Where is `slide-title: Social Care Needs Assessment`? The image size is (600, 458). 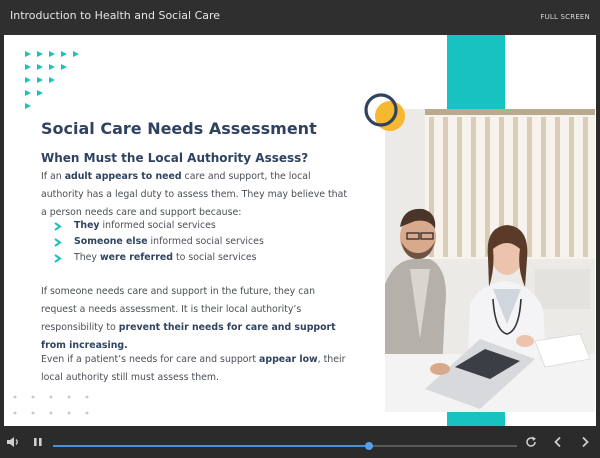
slide-title: Social Care Needs Assessment is located at coordinates (179, 128).